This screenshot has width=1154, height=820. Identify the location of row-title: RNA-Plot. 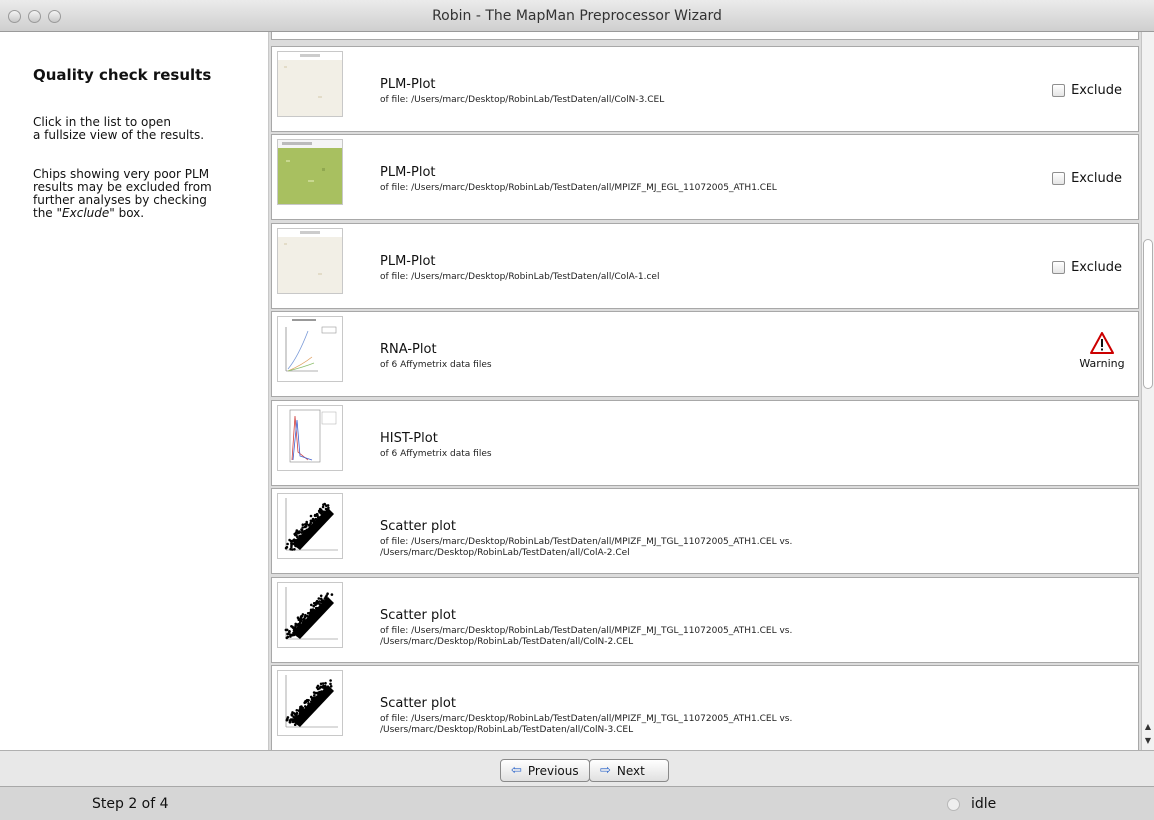
(408, 349).